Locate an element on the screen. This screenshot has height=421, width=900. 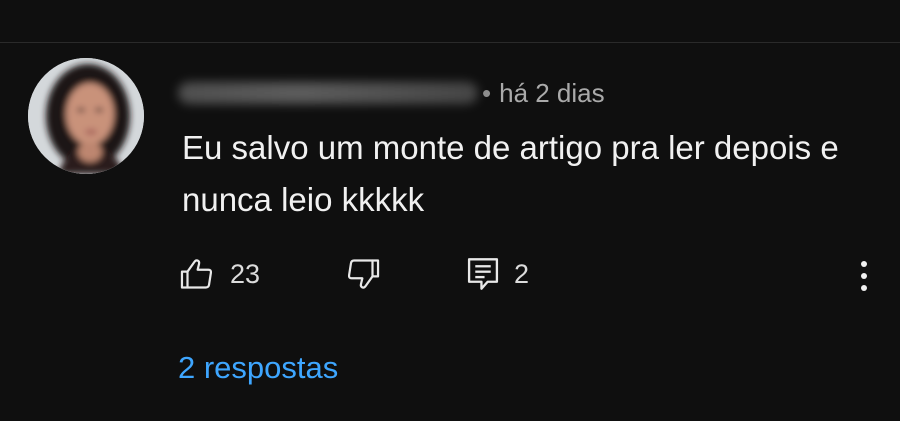
like-button: 23 is located at coordinates (219, 274).